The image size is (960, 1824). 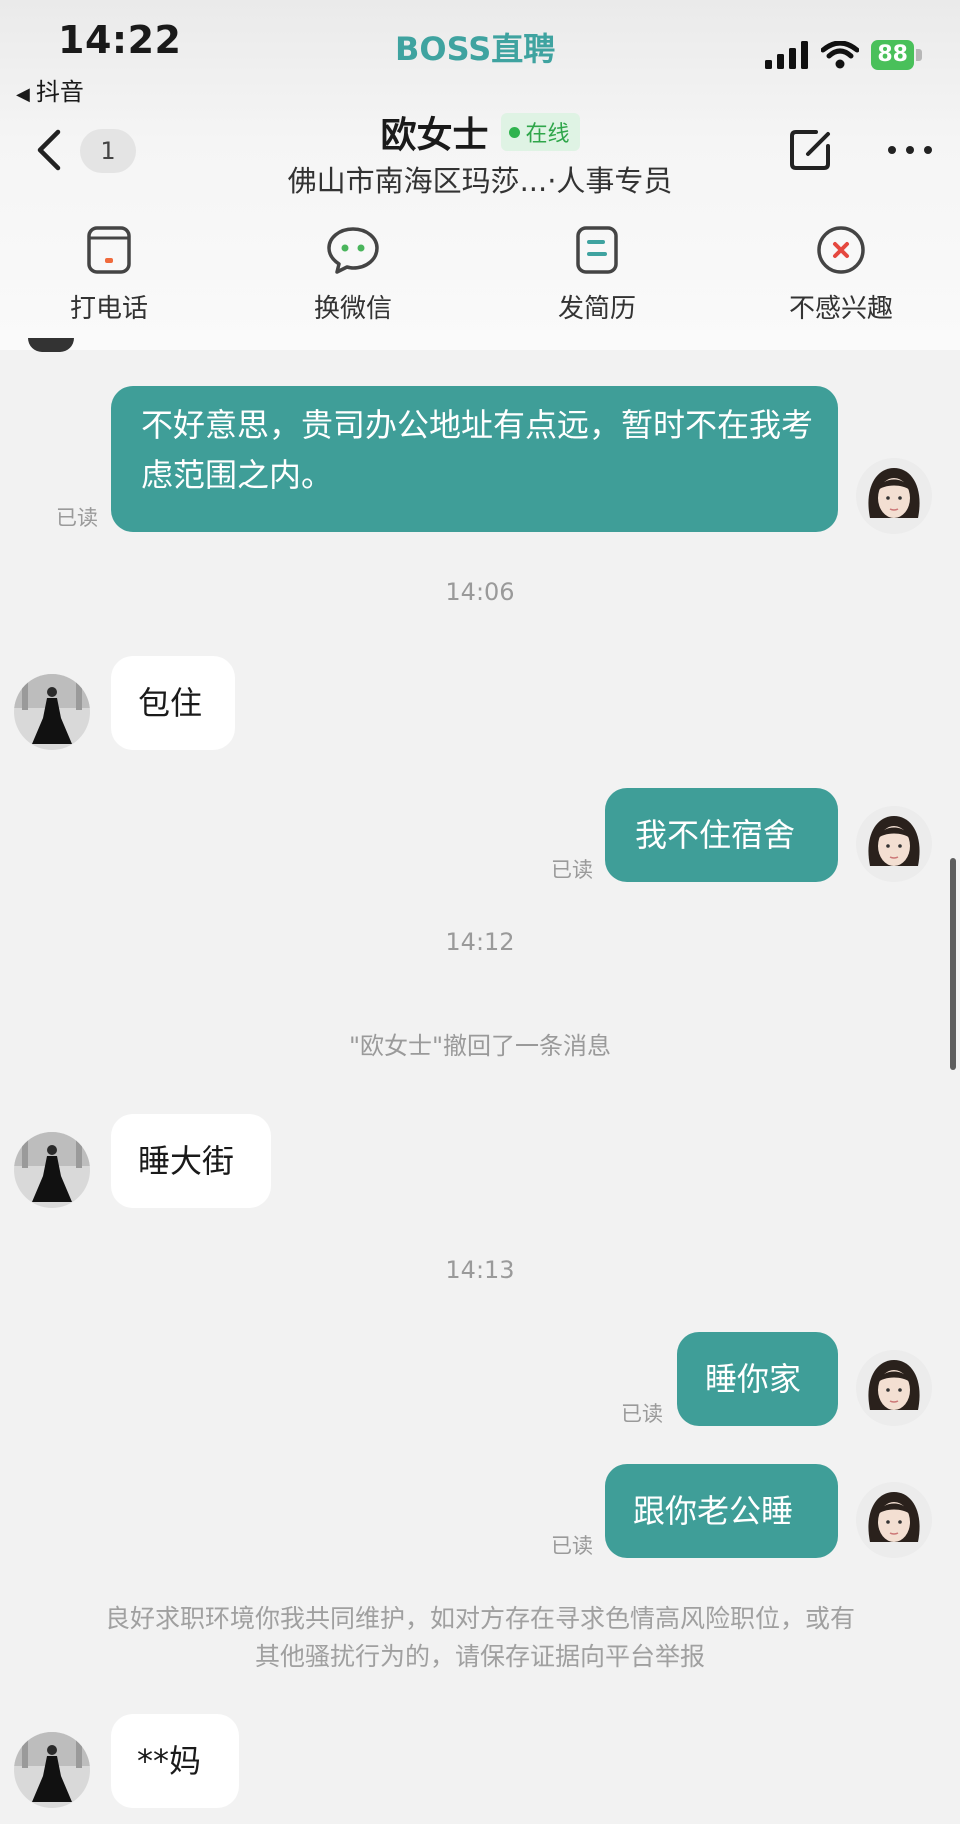 What do you see at coordinates (173, 703) in the screenshot?
I see `message-bubble-received: 包住` at bounding box center [173, 703].